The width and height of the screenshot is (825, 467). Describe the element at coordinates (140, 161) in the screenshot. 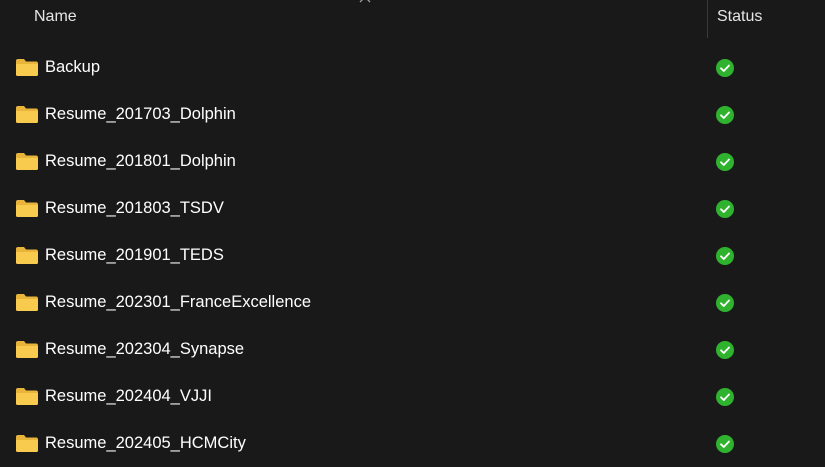

I see `file-name: Resume_201801_Dolphin` at that location.